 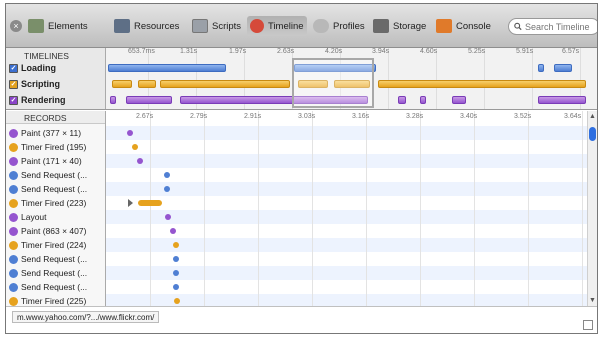 I want to click on record-item: Timer Fired (225), so click(x=55, y=300).